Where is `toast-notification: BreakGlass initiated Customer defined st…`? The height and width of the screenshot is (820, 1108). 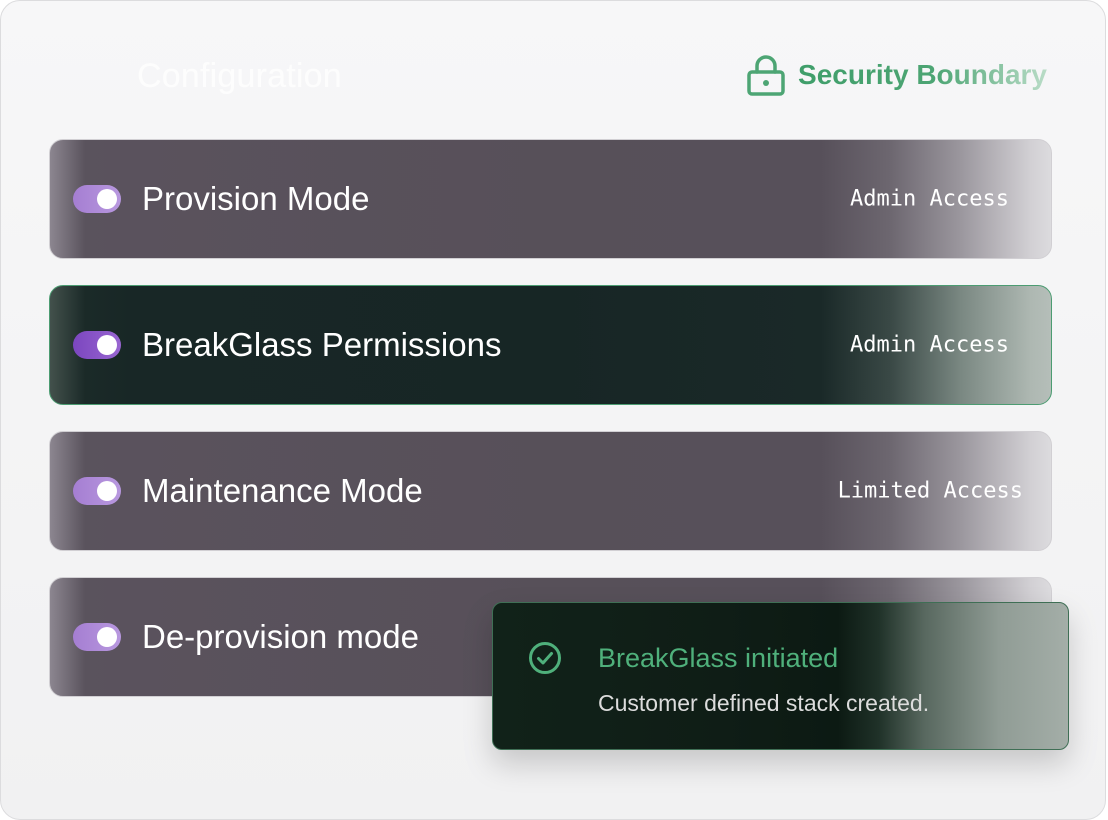 toast-notification: BreakGlass initiated Customer defined st… is located at coordinates (780, 676).